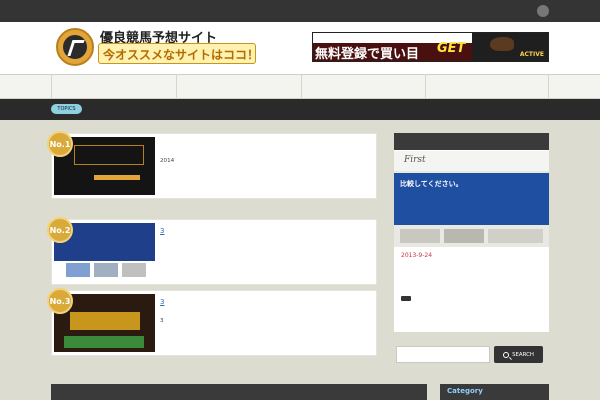  Describe the element at coordinates (494, 392) in the screenshot. I see `category-heading: Category` at that location.